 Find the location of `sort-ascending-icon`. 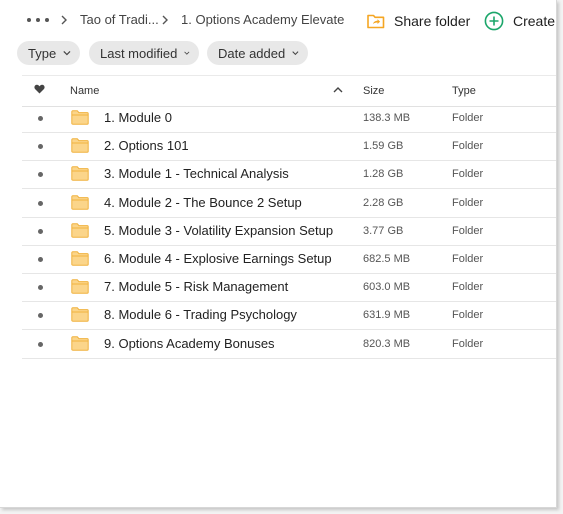

sort-ascending-icon is located at coordinates (338, 89).